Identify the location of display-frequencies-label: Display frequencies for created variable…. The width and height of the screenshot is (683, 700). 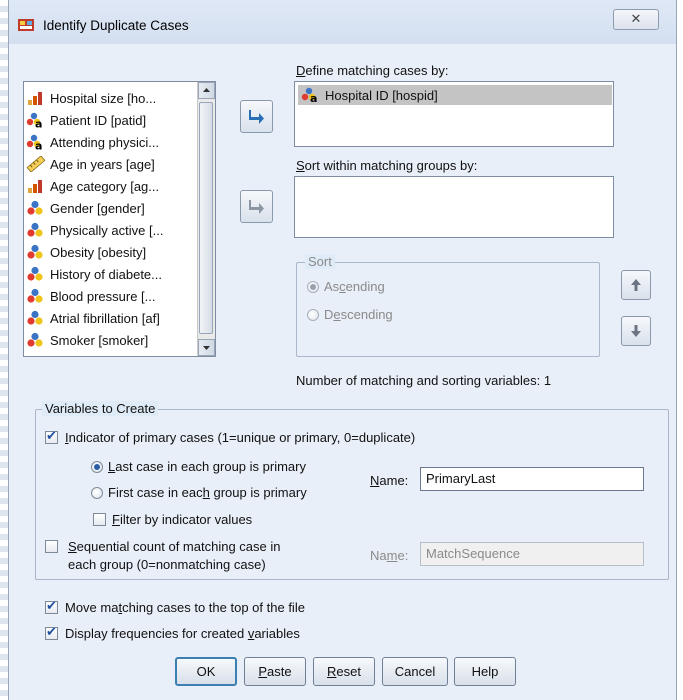
(182, 633).